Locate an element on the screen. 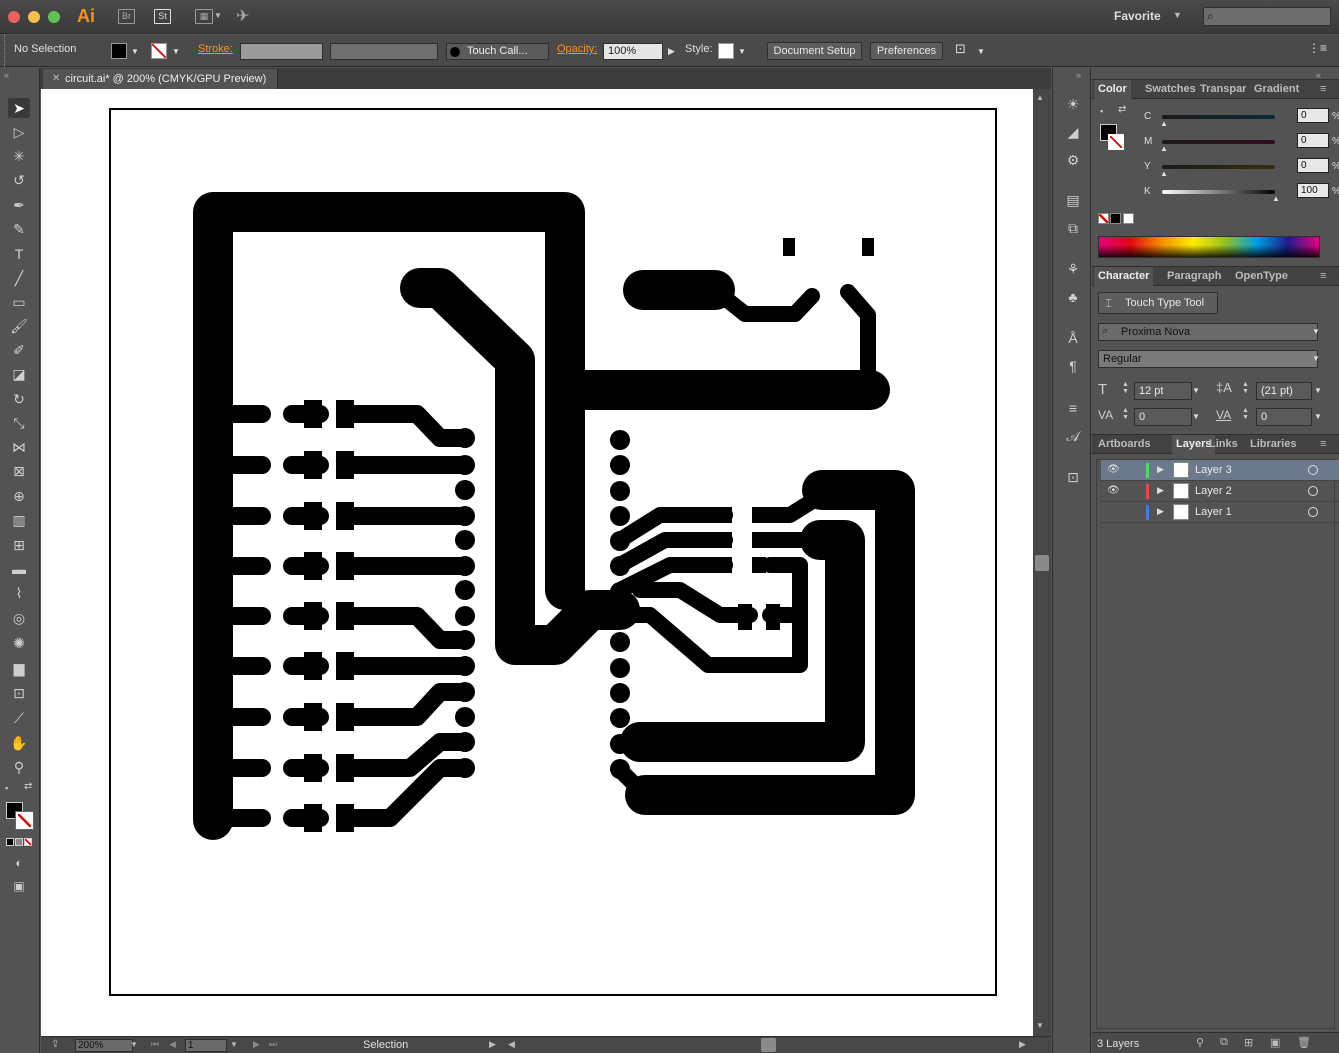 The height and width of the screenshot is (1053, 1339). stroke-panel-icon: ≡ is located at coordinates (1073, 408).